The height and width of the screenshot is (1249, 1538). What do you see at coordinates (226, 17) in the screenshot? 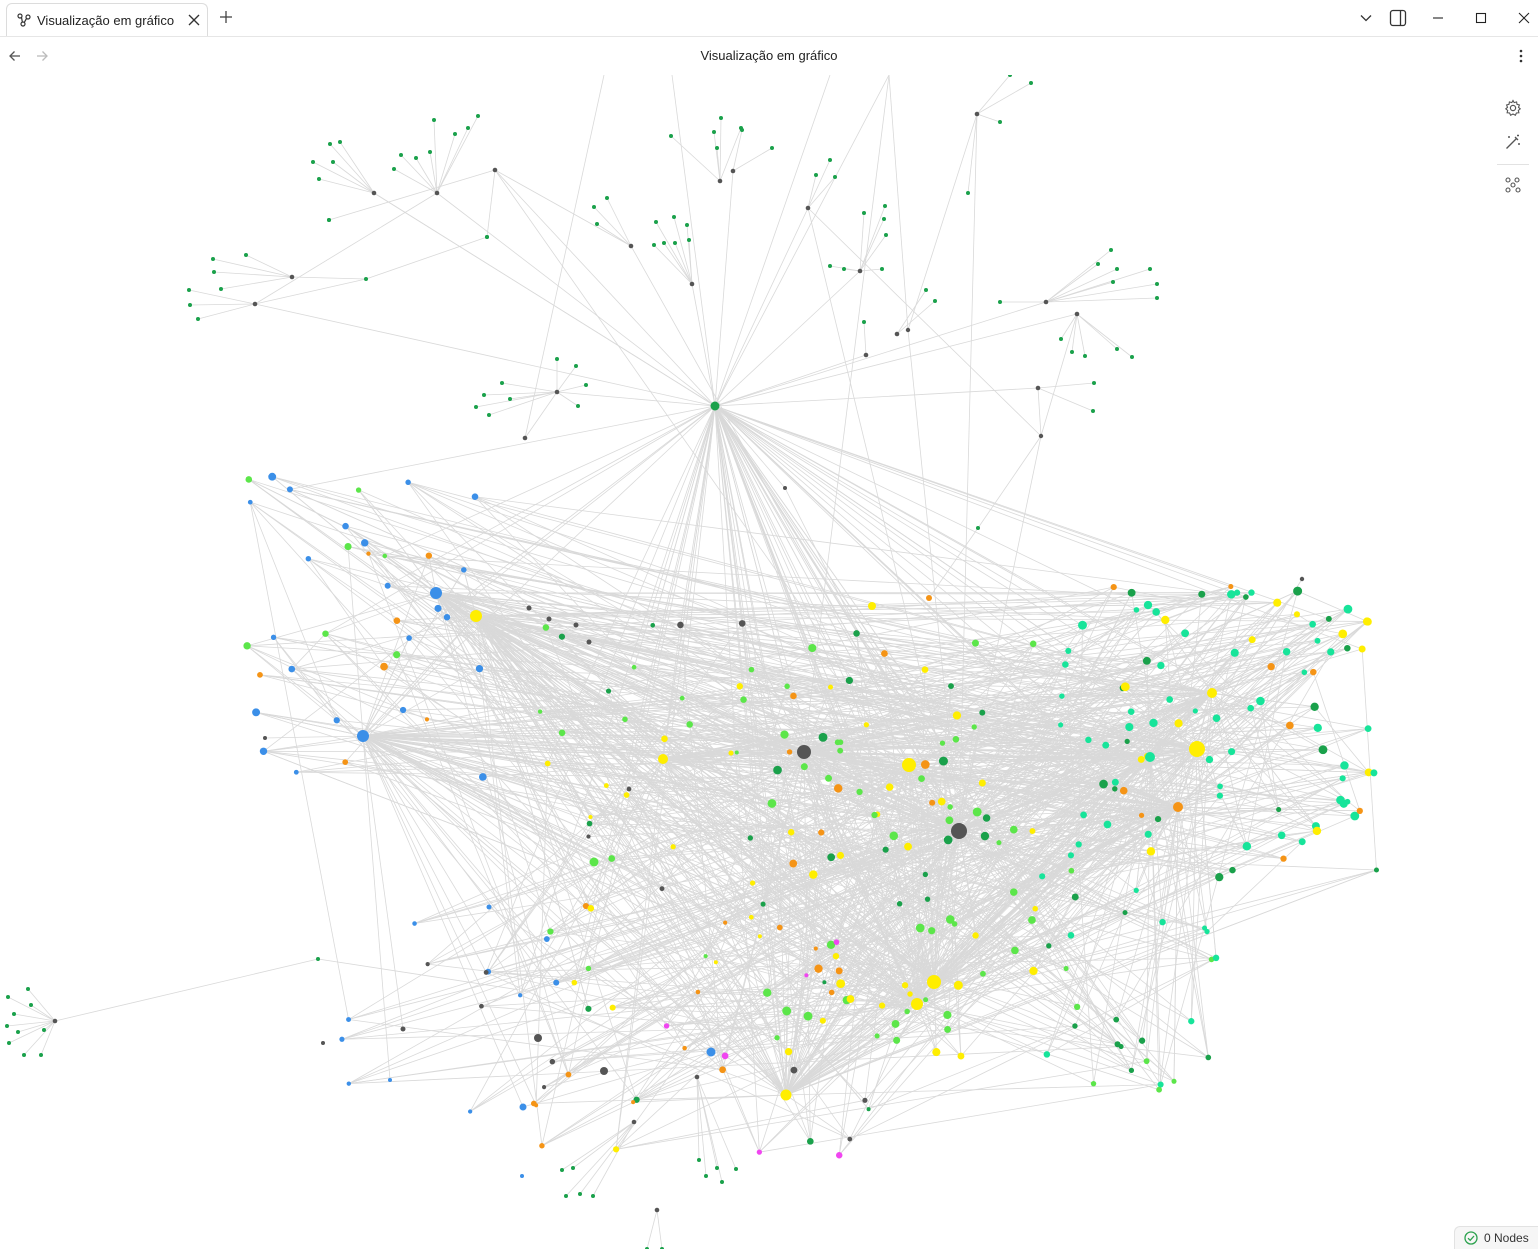
I see `new-tab-button` at bounding box center [226, 17].